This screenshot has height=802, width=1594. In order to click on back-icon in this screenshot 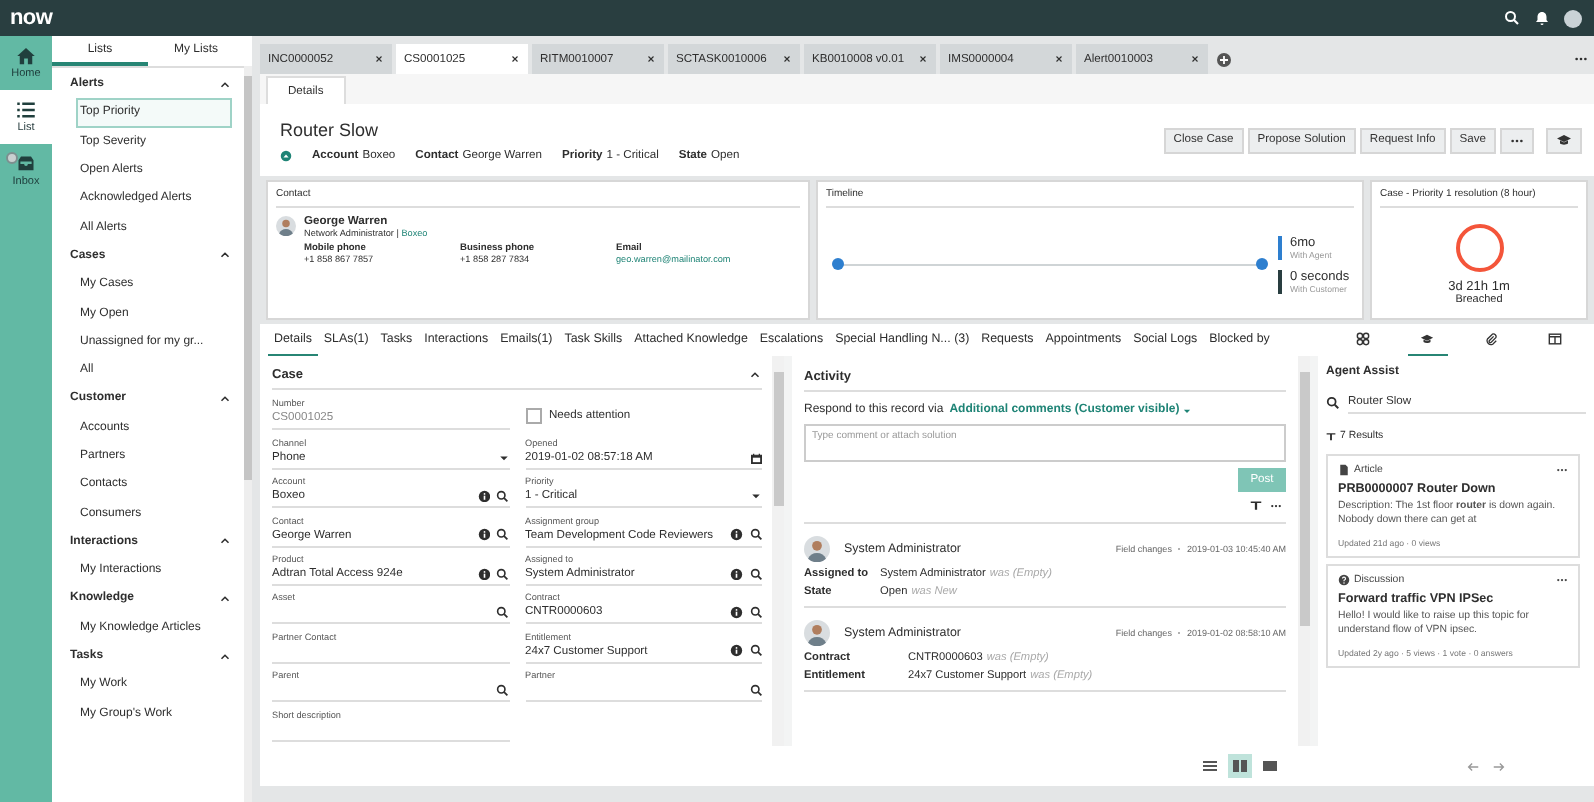, I will do `click(1473, 766)`.